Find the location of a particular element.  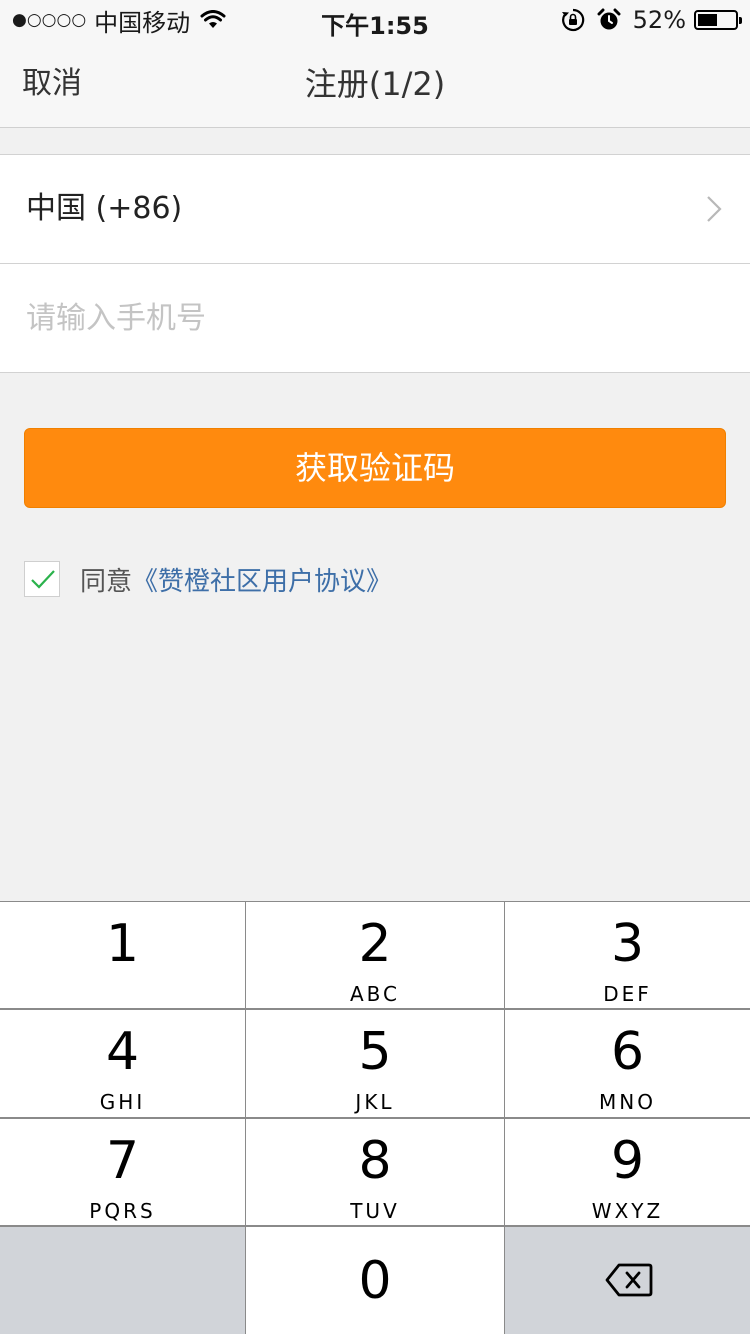

backspace-icon is located at coordinates (629, 1280).